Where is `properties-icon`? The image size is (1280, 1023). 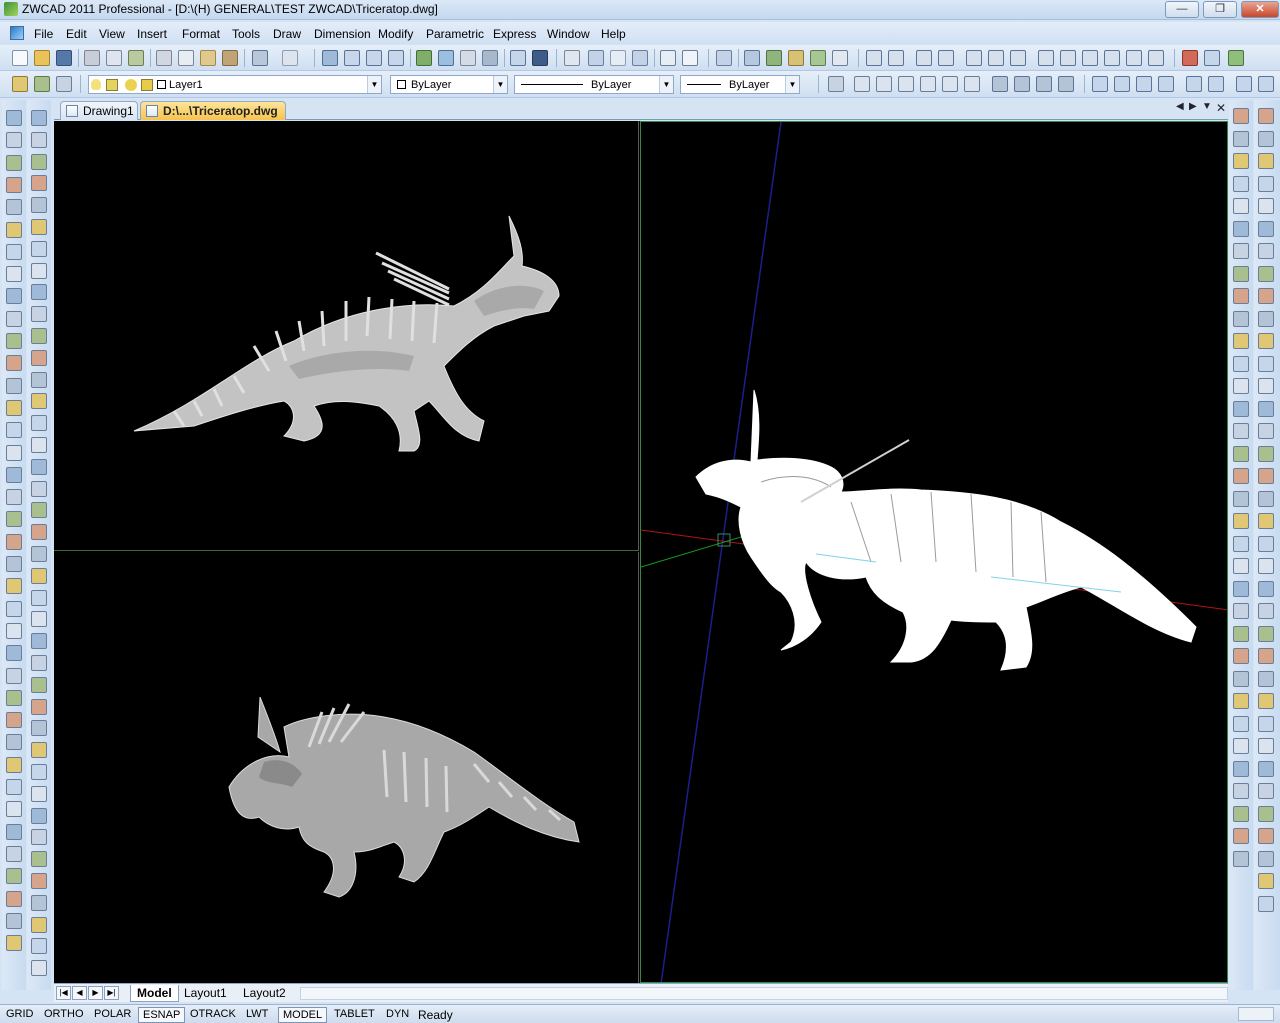
properties-icon is located at coordinates (424, 58).